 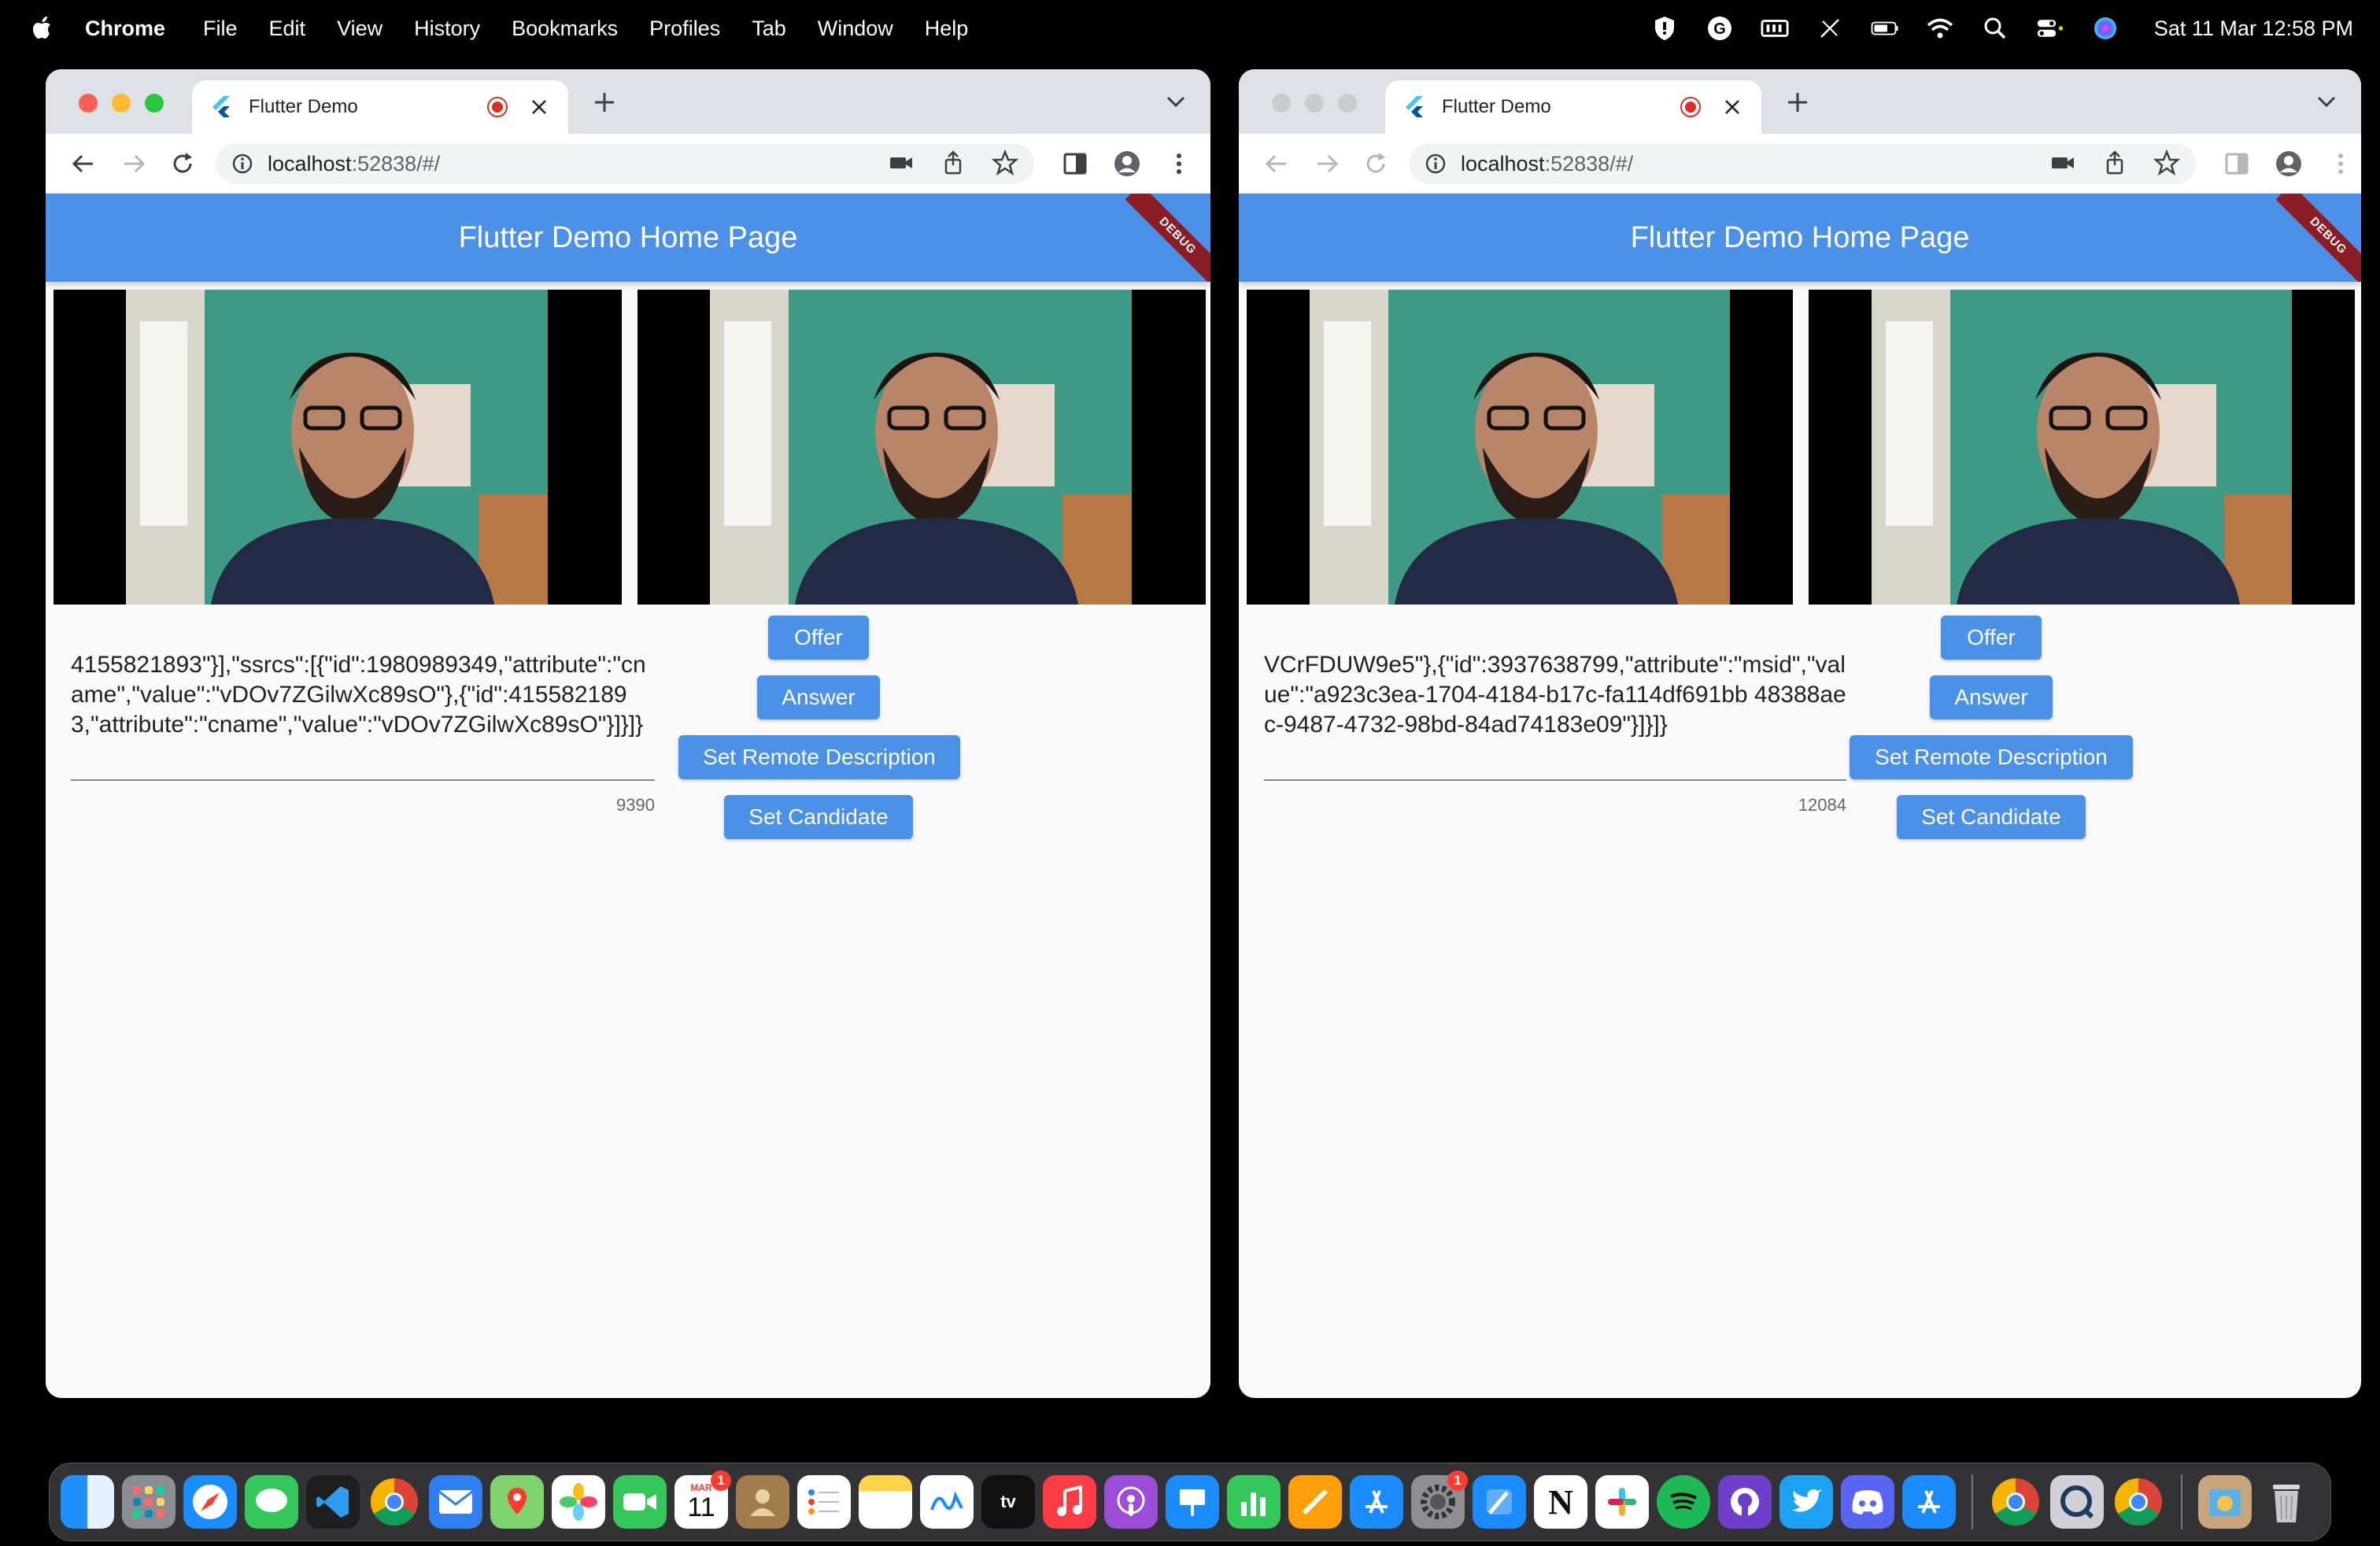 What do you see at coordinates (149, 1502) in the screenshot?
I see `launchpad-icon` at bounding box center [149, 1502].